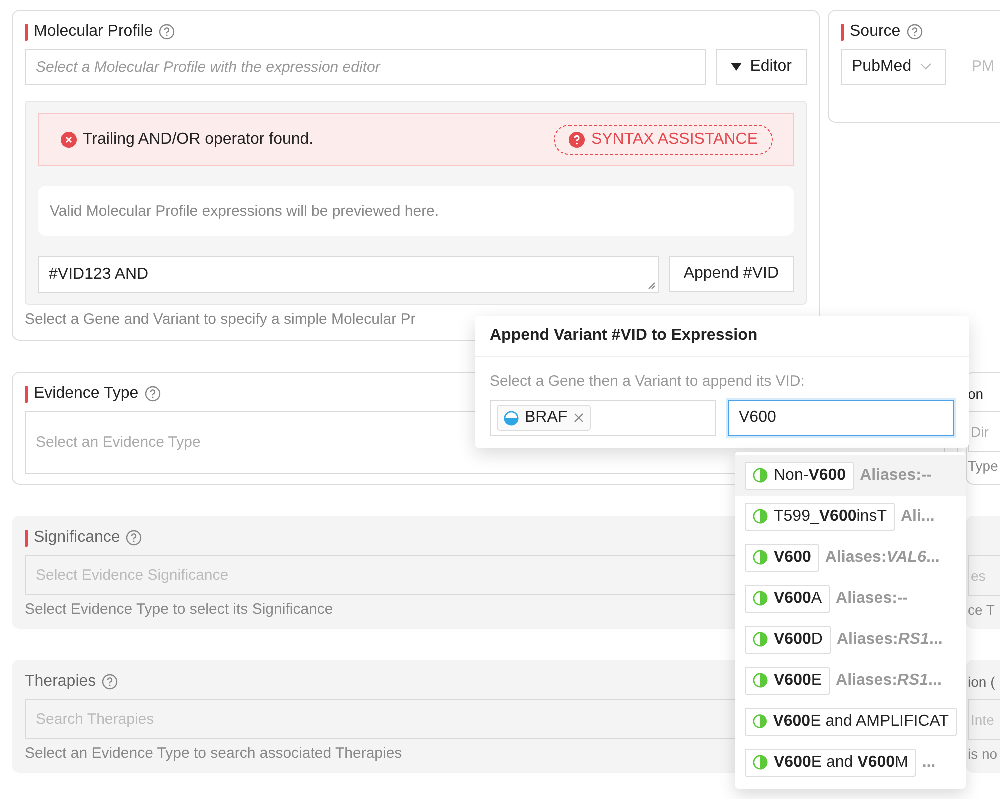 The height and width of the screenshot is (799, 1000). I want to click on variant-name: V600E, so click(798, 681).